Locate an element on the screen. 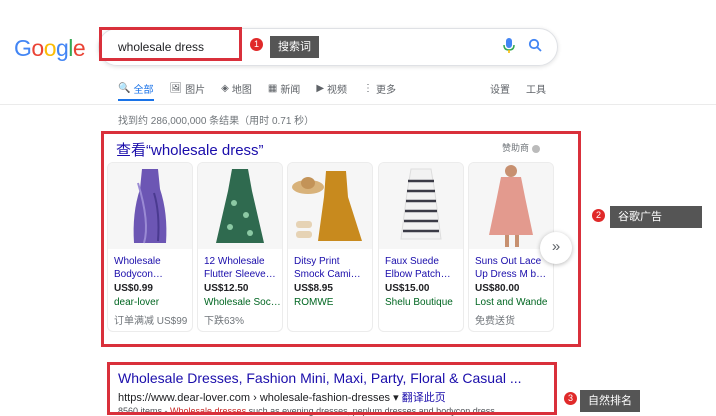 The width and height of the screenshot is (716, 416). annotation-google-ads: 谷歌广告 is located at coordinates (656, 217).